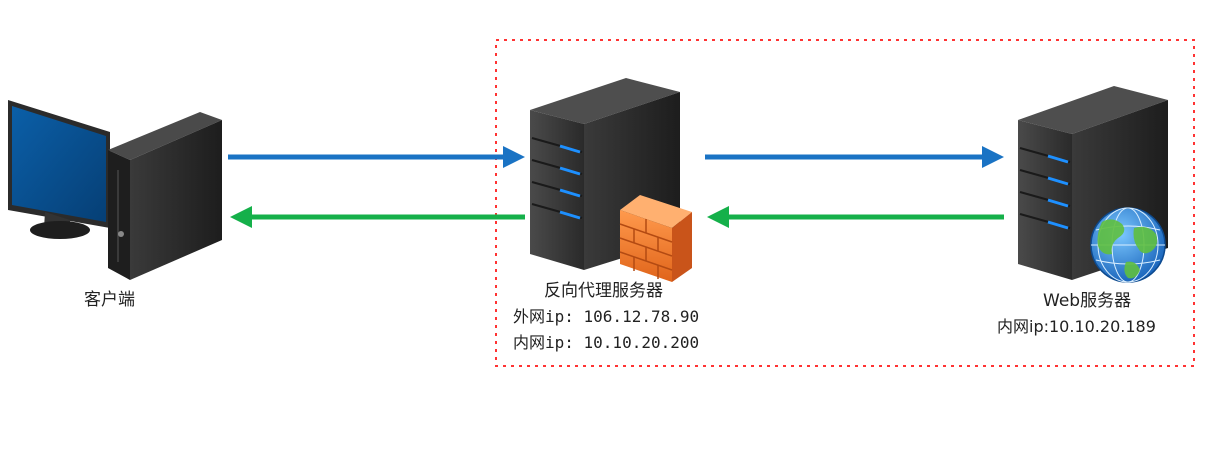 The width and height of the screenshot is (1218, 458). What do you see at coordinates (1093, 184) in the screenshot?
I see `server-globe-icon` at bounding box center [1093, 184].